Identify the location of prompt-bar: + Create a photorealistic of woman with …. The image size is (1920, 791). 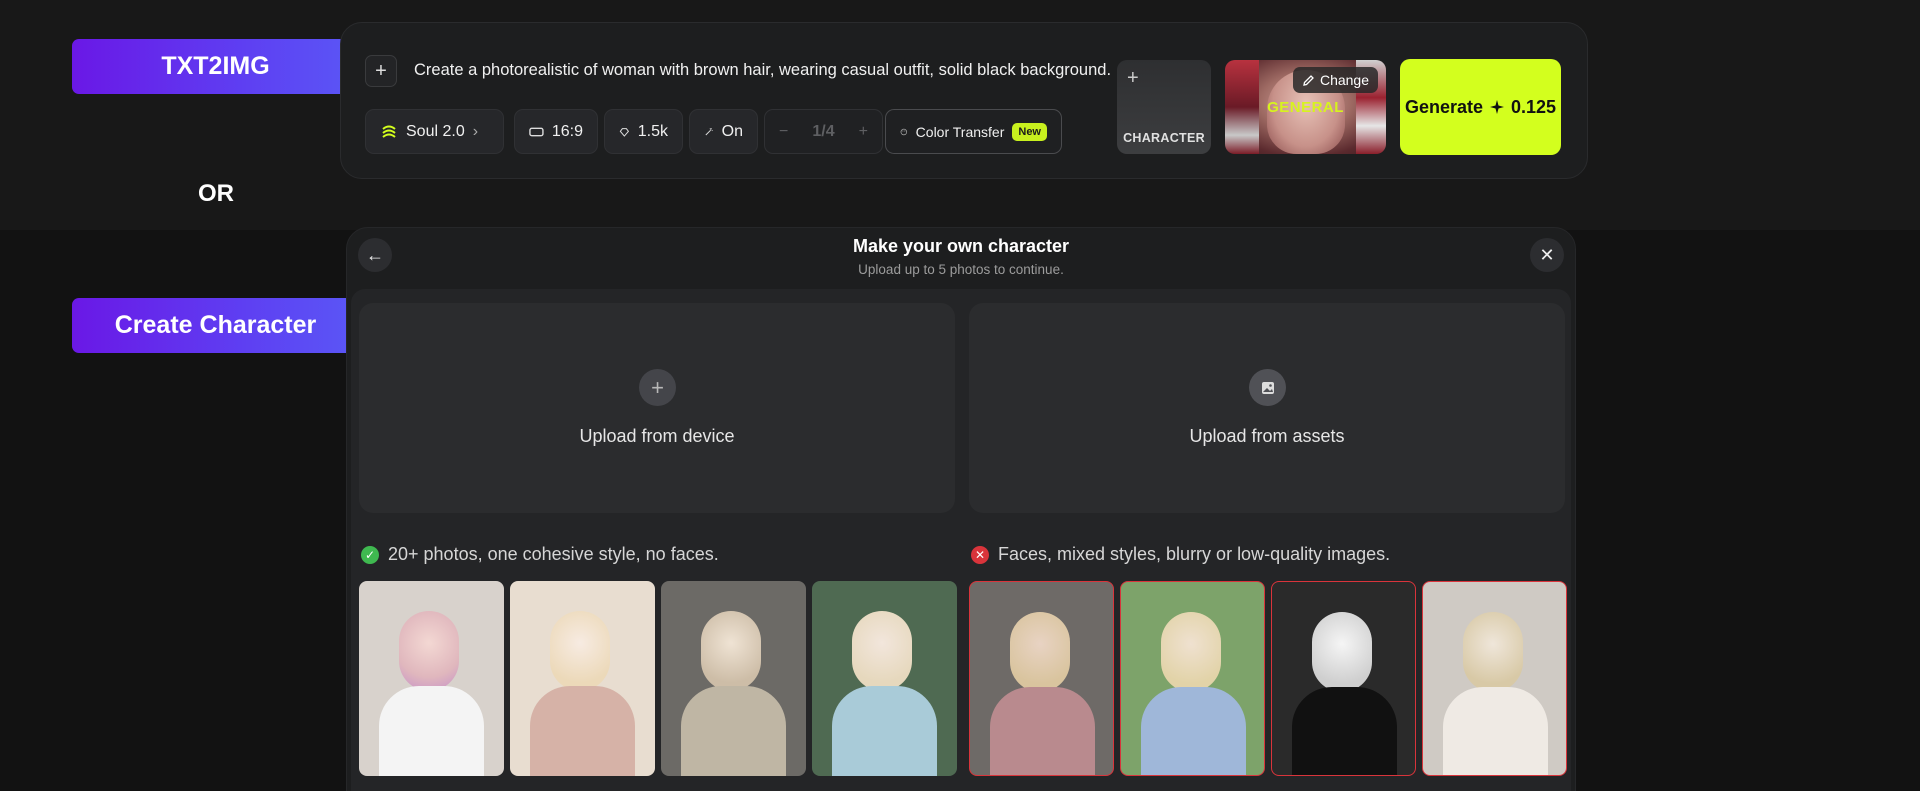
(964, 100).